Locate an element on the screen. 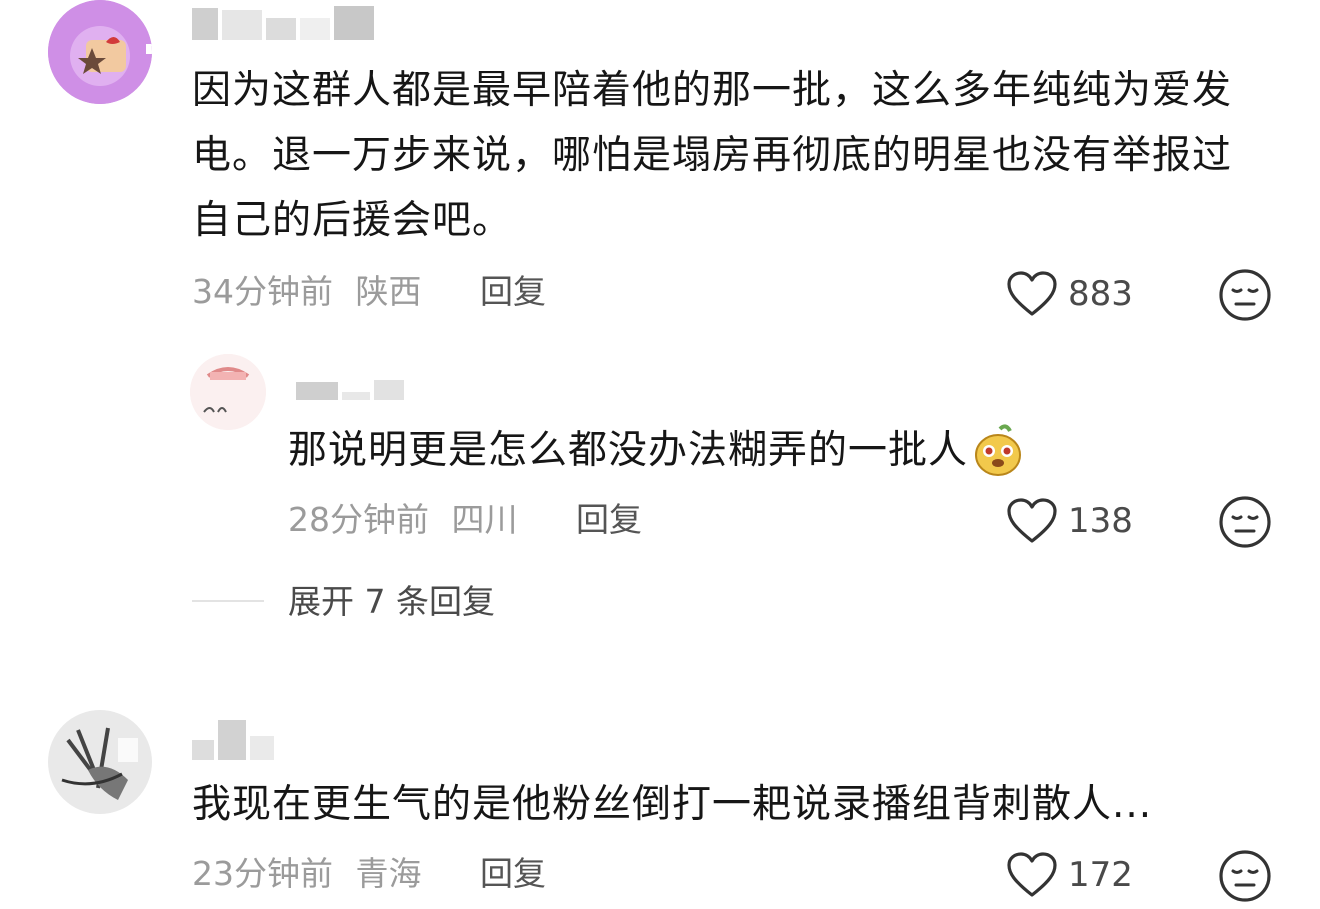 This screenshot has height=909, width=1320. like-button-1: 883 is located at coordinates (1069, 294).